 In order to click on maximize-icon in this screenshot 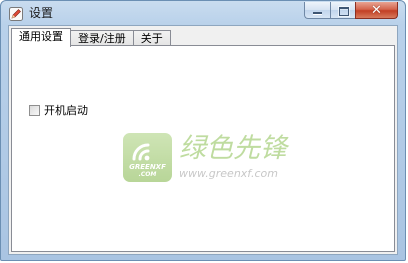, I will do `click(344, 11)`.